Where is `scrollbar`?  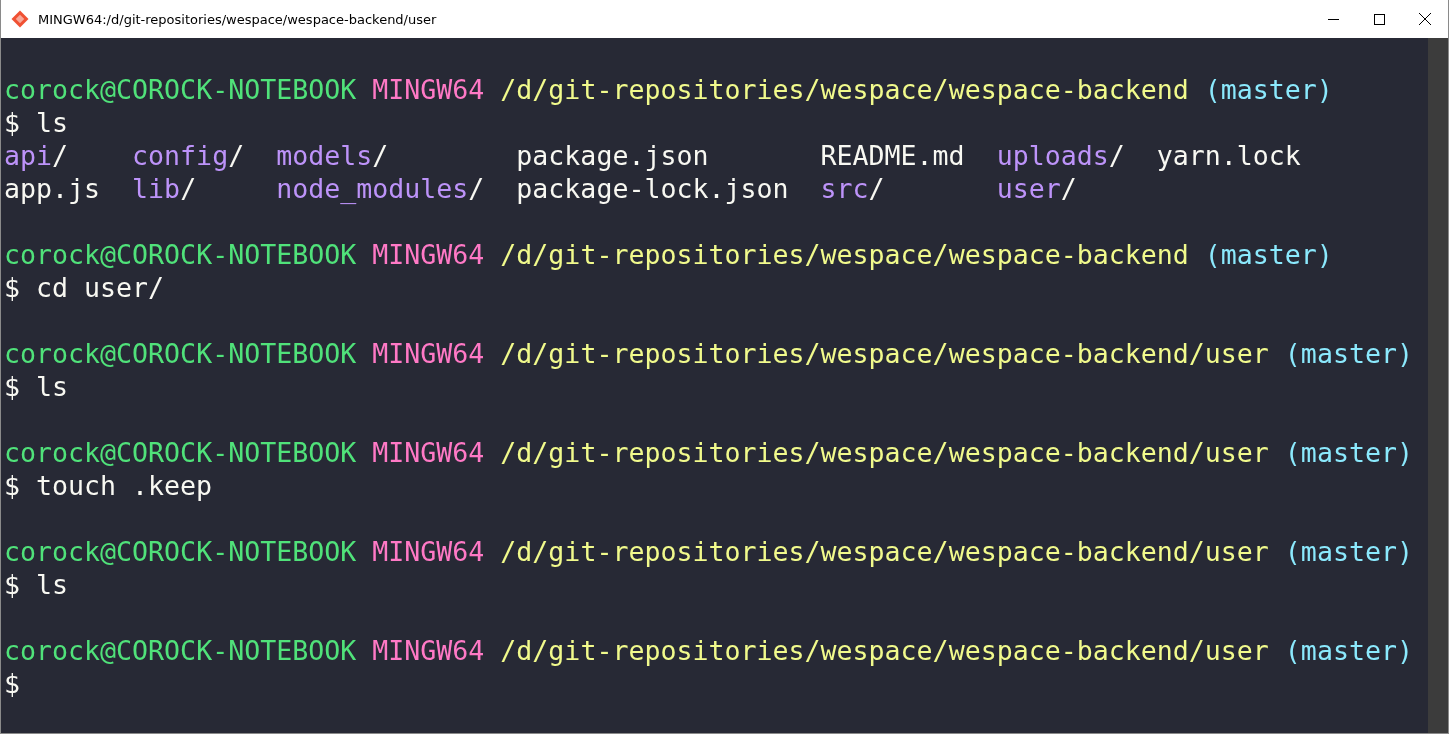
scrollbar is located at coordinates (1438, 385).